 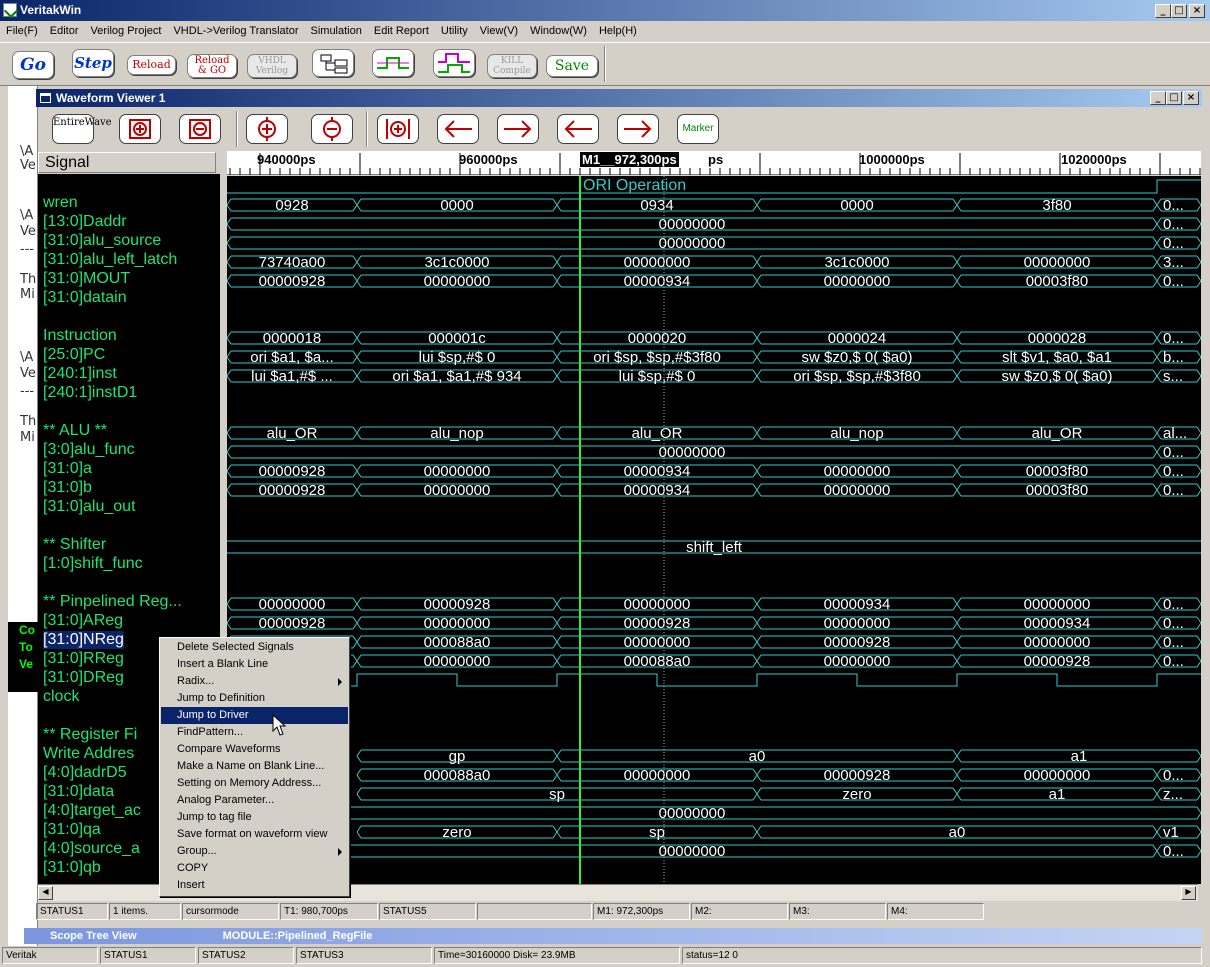 What do you see at coordinates (22, 31) in the screenshot?
I see `menu-file: File(F)` at bounding box center [22, 31].